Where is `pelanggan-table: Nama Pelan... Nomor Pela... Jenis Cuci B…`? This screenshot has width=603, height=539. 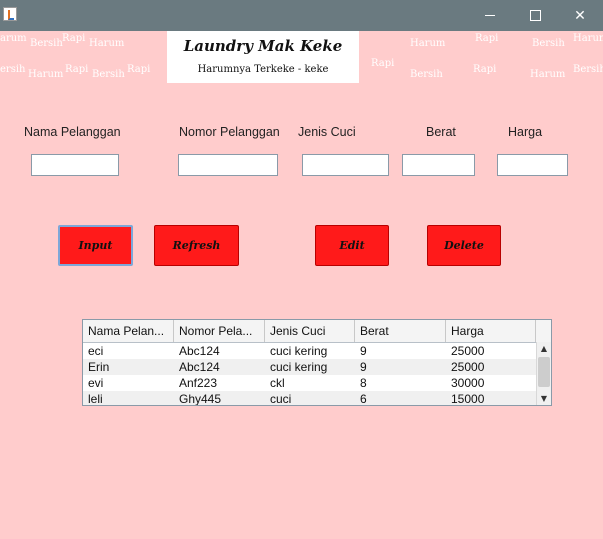 pelanggan-table: Nama Pelan... Nomor Pela... Jenis Cuci B… is located at coordinates (317, 362).